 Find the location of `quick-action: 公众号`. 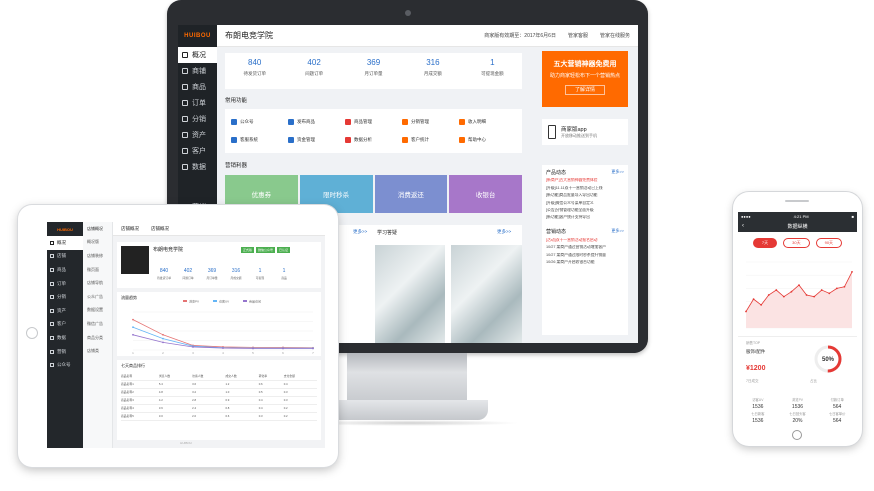

quick-action: 公众号 is located at coordinates (259, 122).